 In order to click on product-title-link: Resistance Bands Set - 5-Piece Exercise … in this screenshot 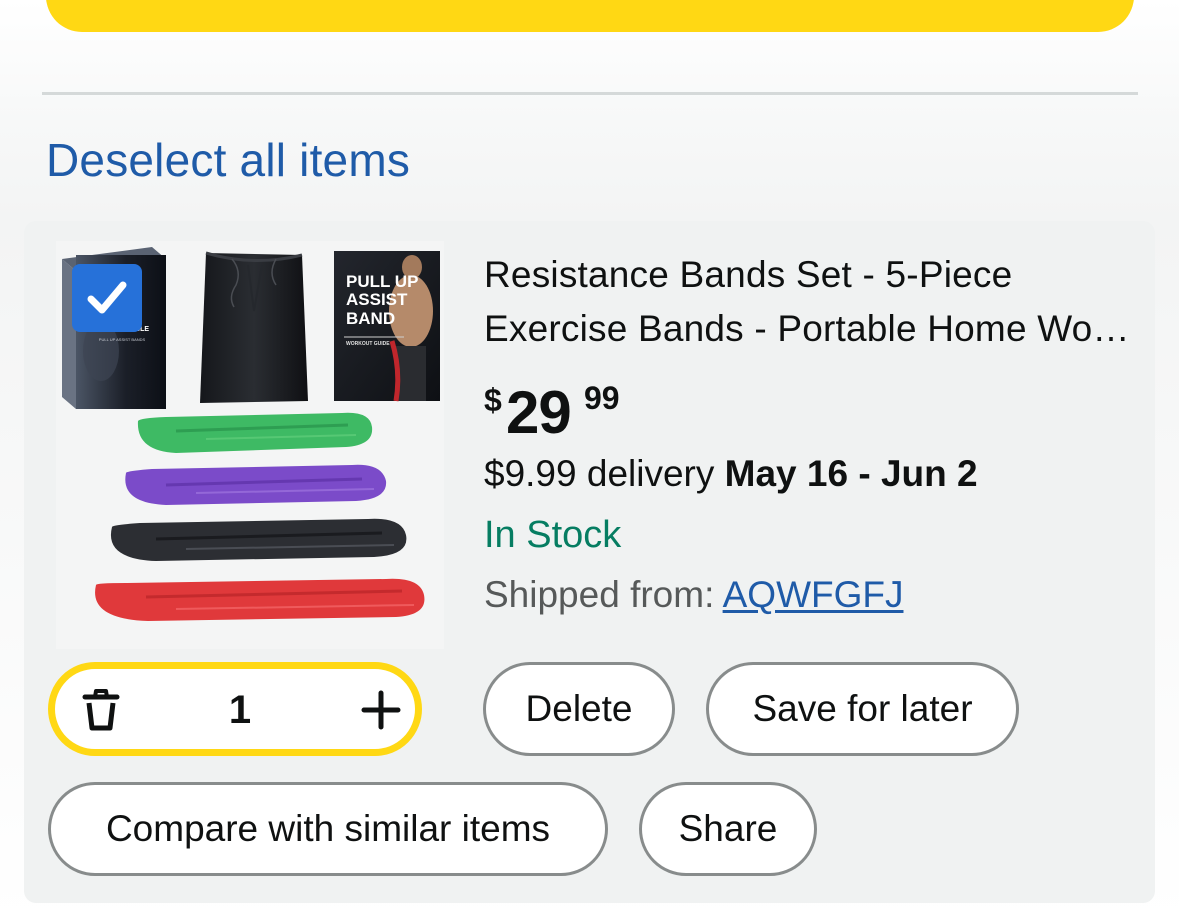, I will do `click(809, 302)`.